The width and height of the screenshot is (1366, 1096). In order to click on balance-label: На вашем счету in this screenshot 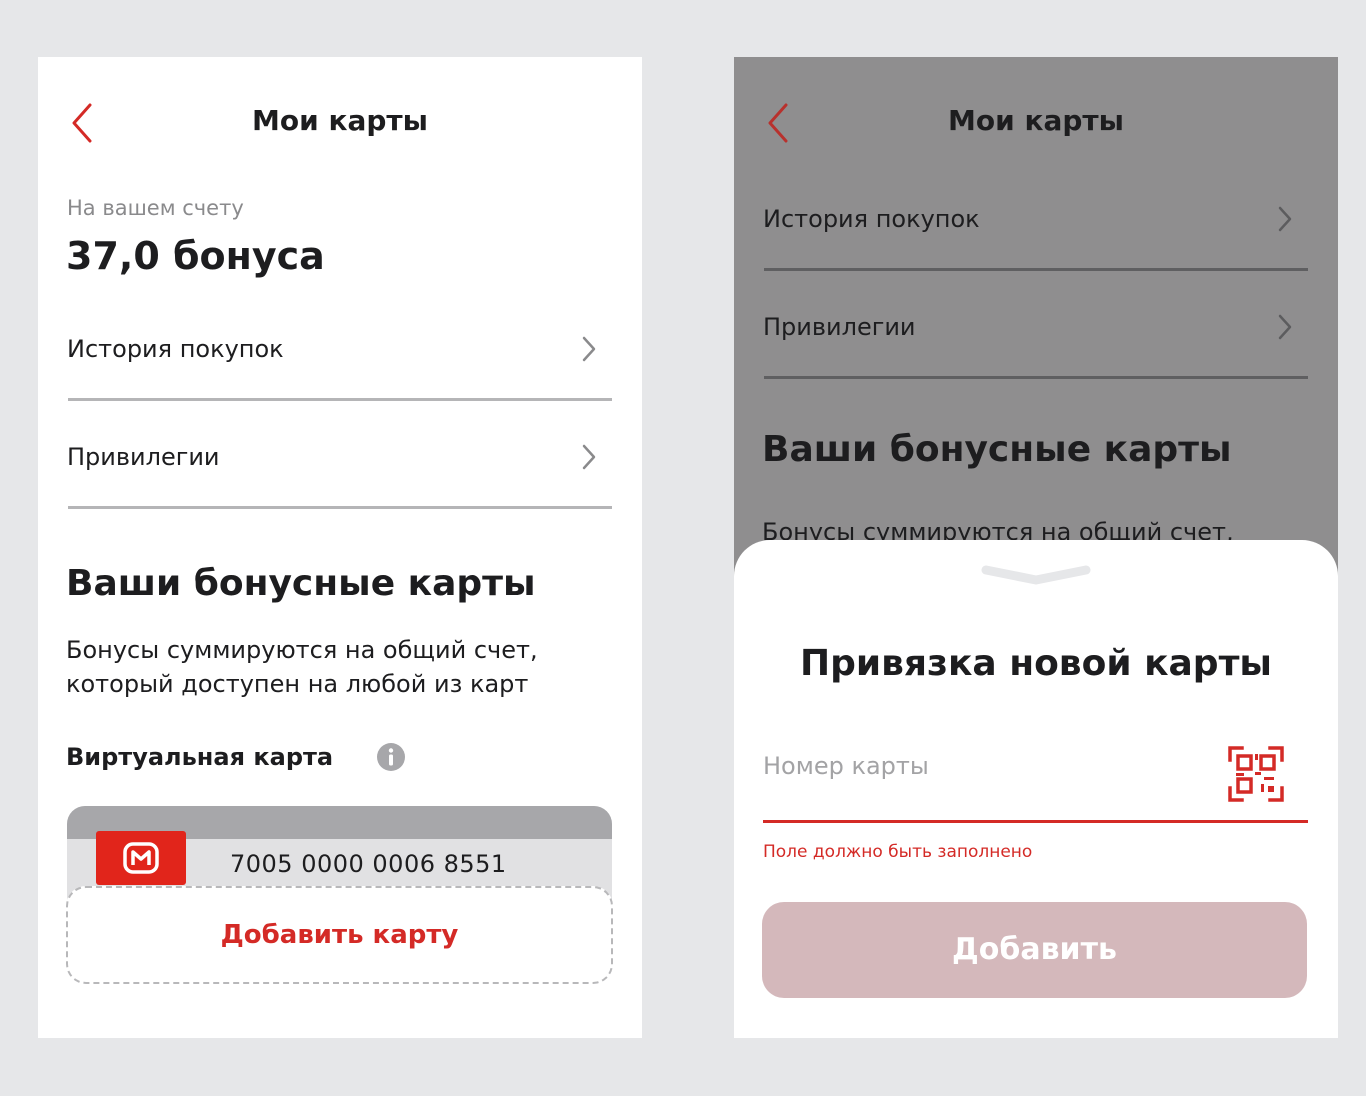, I will do `click(155, 208)`.